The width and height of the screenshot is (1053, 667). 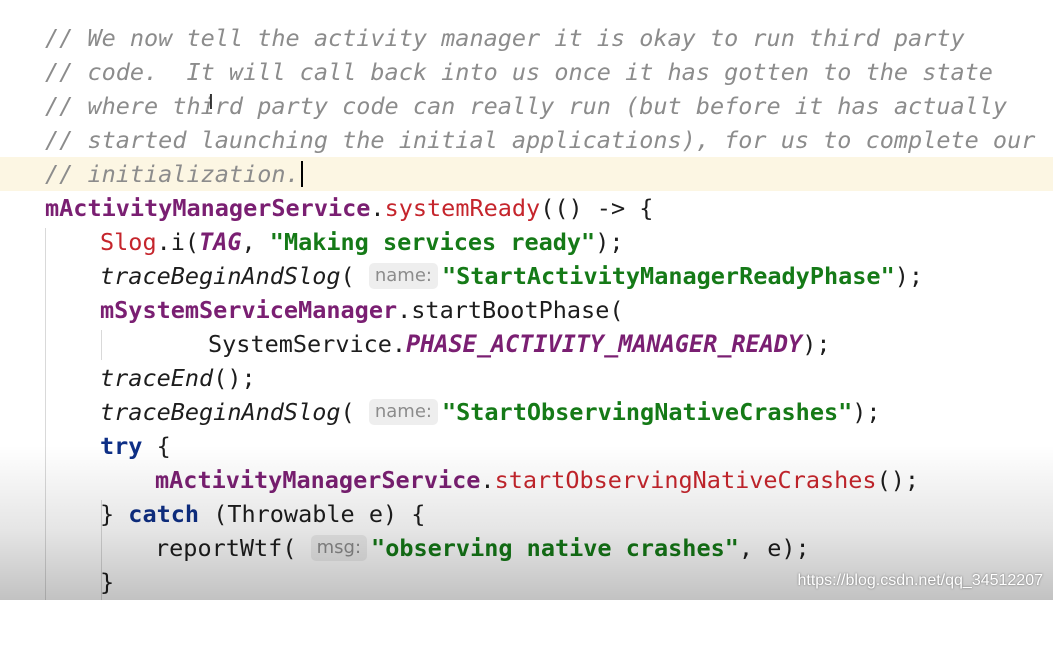 I want to click on keyword: catch, so click(x=164, y=514).